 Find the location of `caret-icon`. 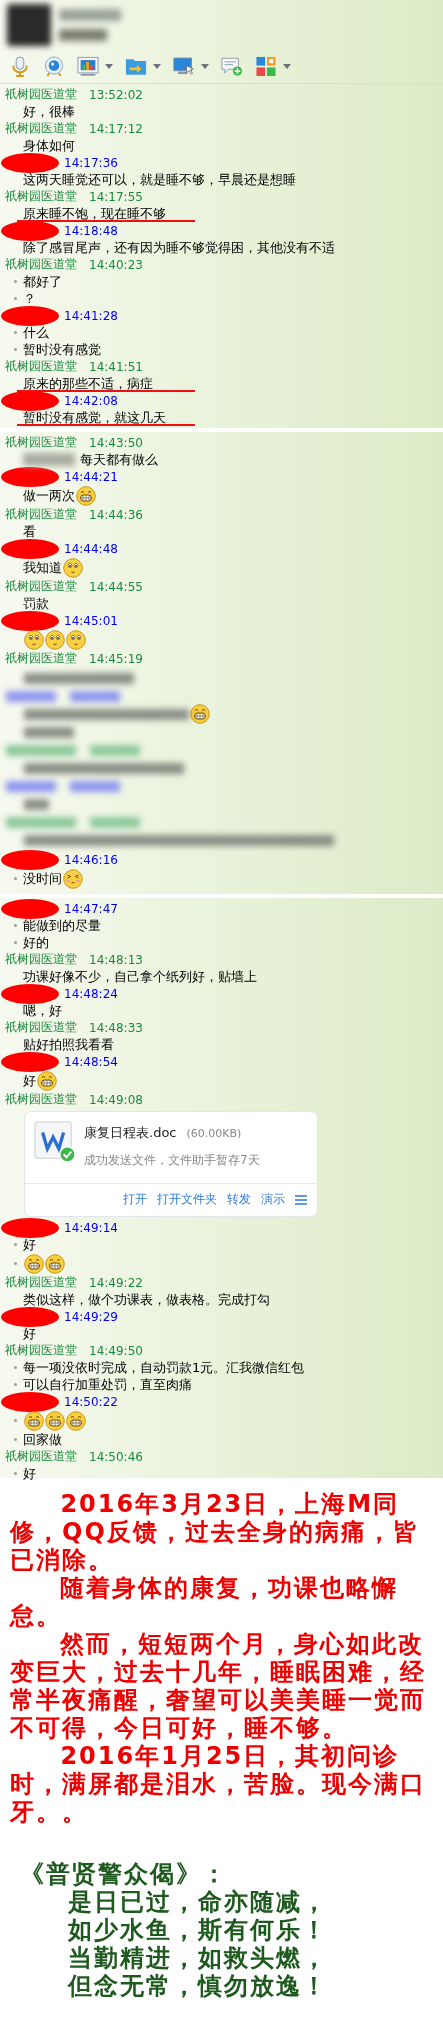

caret-icon is located at coordinates (205, 66).